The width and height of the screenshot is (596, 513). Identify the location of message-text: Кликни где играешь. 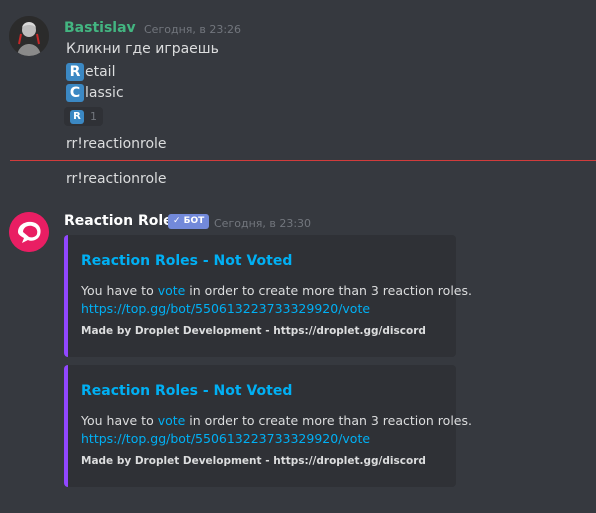
(142, 49).